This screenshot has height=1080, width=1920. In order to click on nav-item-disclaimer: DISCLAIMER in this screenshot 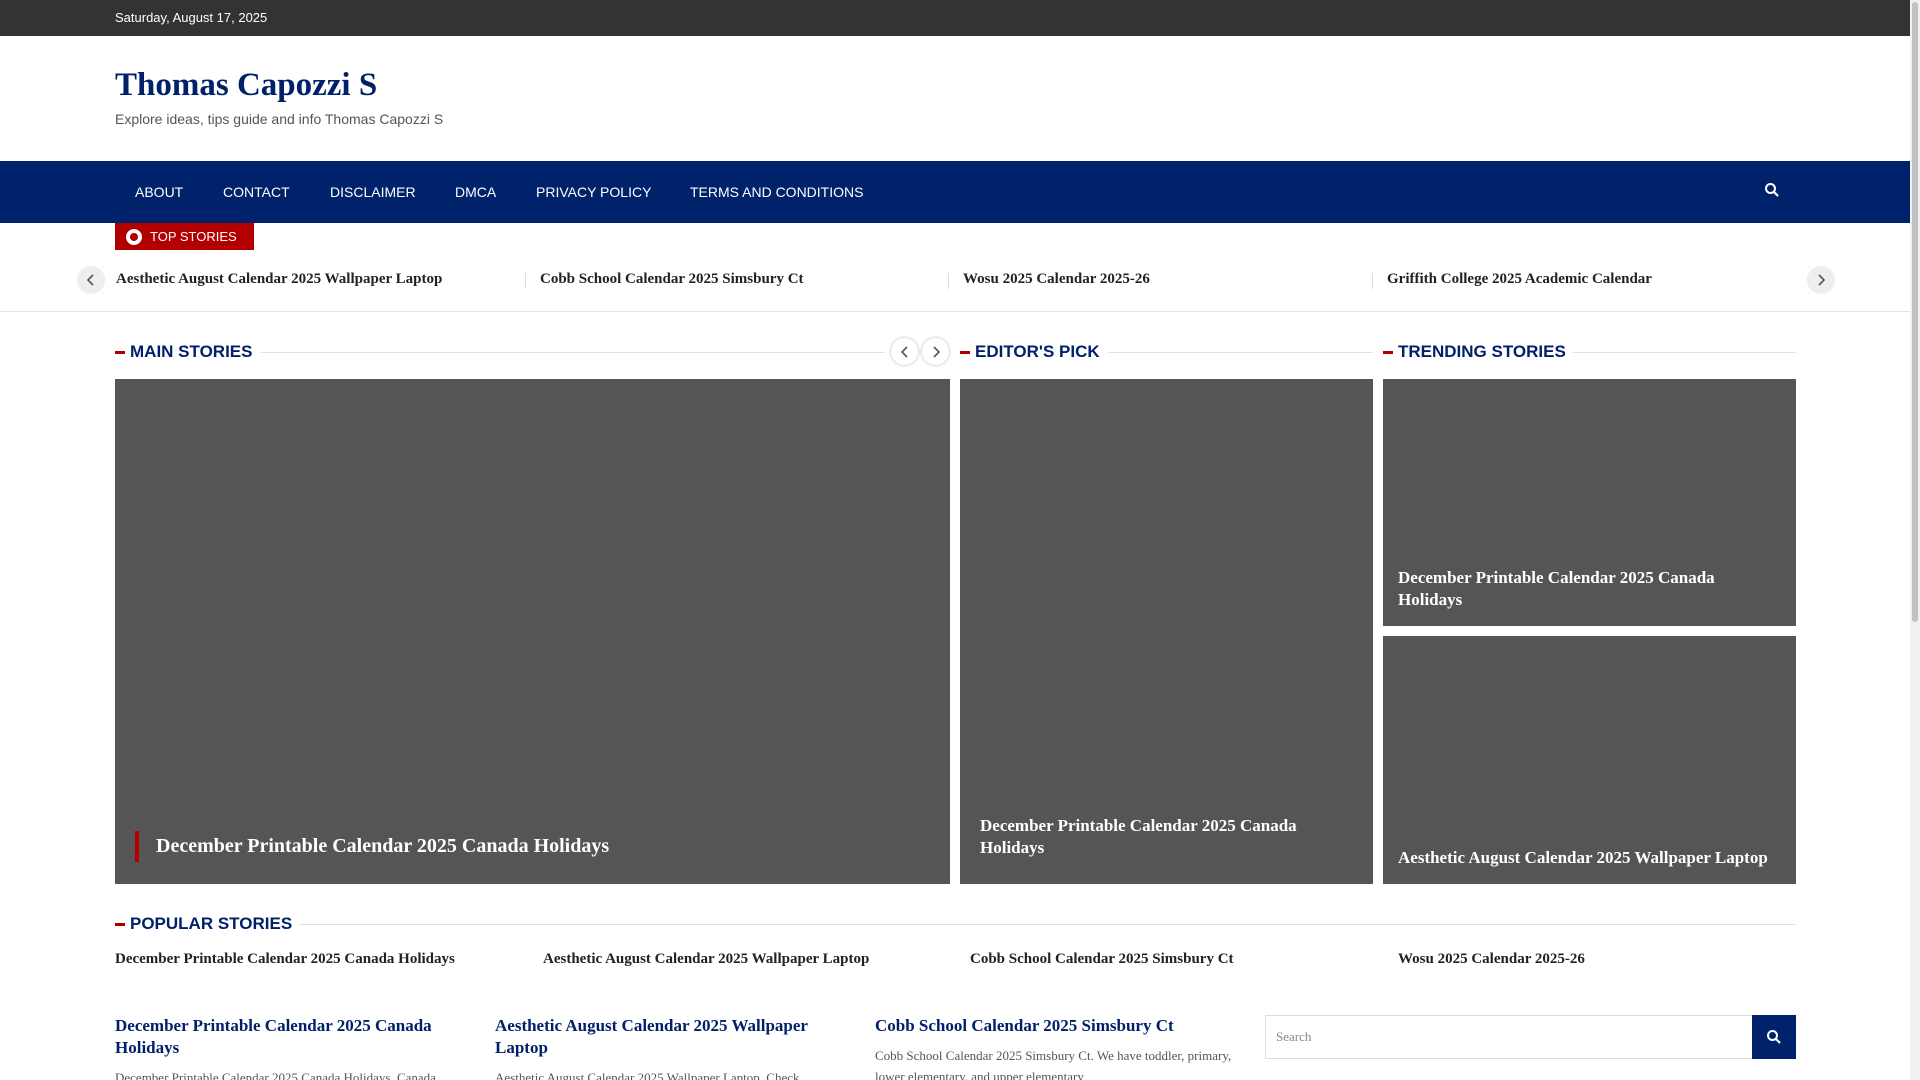, I will do `click(373, 192)`.